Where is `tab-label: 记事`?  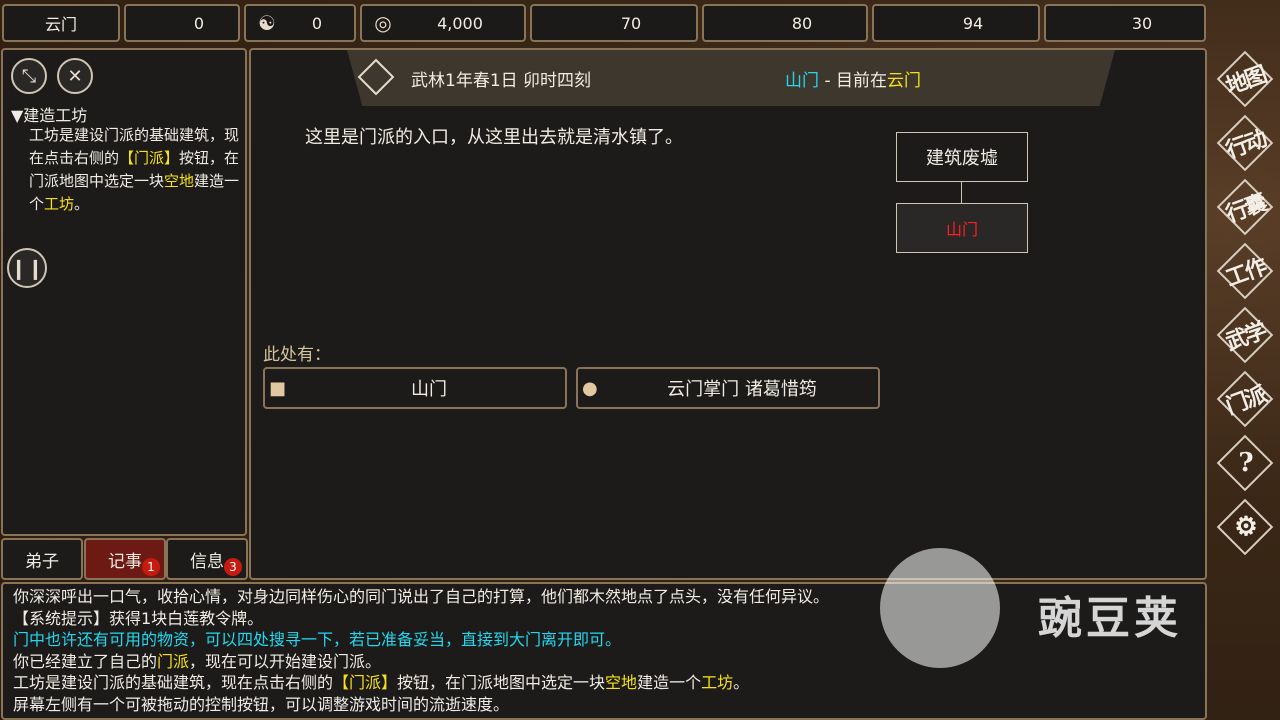 tab-label: 记事 is located at coordinates (125, 561).